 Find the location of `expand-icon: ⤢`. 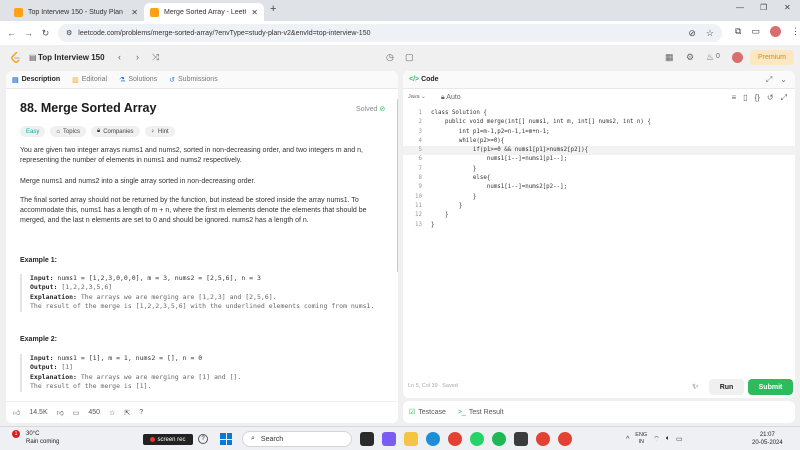

expand-icon: ⤢ is located at coordinates (769, 80).